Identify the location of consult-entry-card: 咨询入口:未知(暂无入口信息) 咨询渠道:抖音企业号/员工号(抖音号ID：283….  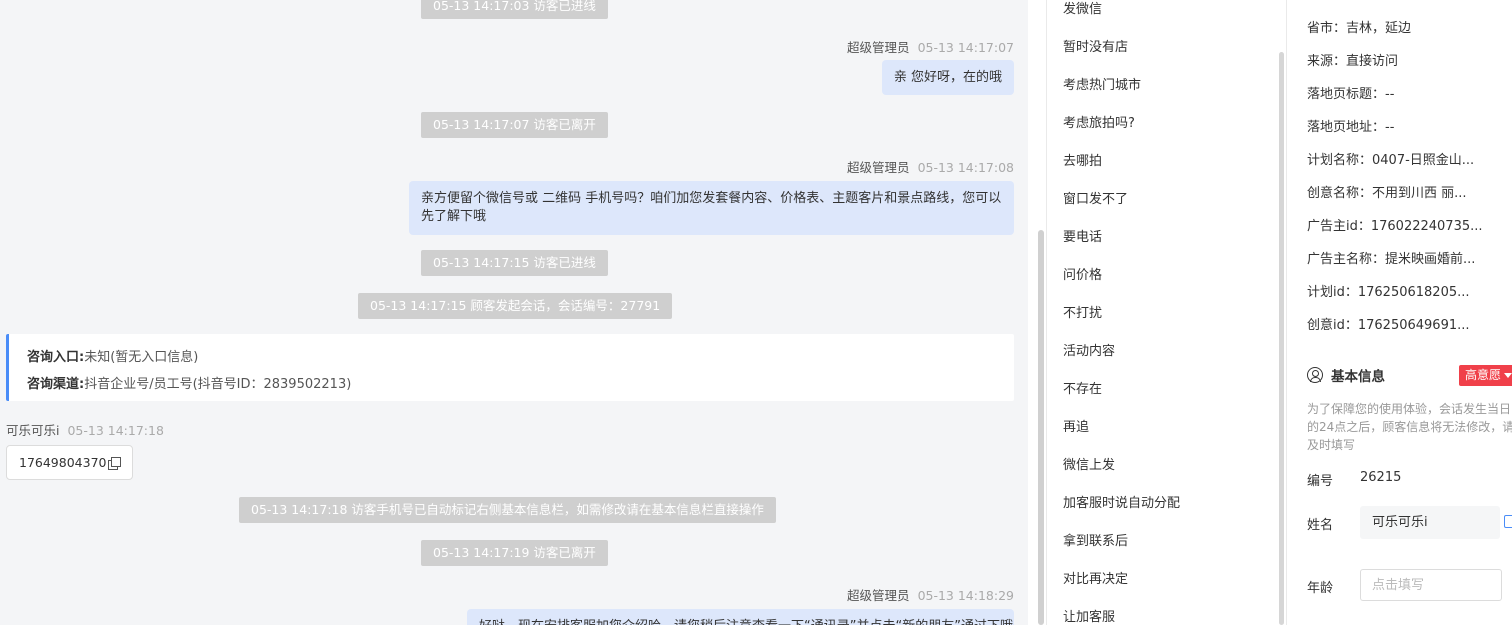
(510, 367).